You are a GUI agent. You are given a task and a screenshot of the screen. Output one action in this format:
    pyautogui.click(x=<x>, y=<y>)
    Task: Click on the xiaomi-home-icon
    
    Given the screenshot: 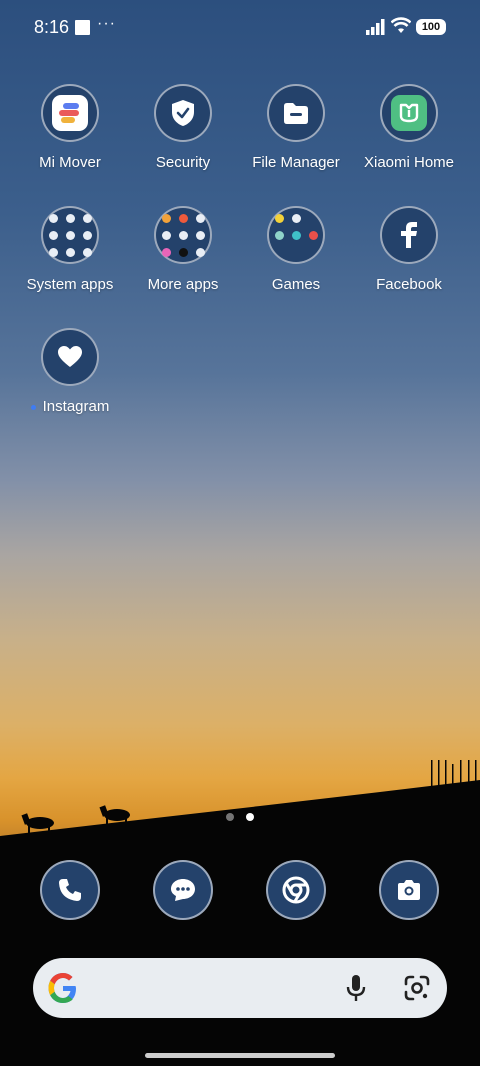 What is the action you would take?
    pyautogui.click(x=409, y=113)
    